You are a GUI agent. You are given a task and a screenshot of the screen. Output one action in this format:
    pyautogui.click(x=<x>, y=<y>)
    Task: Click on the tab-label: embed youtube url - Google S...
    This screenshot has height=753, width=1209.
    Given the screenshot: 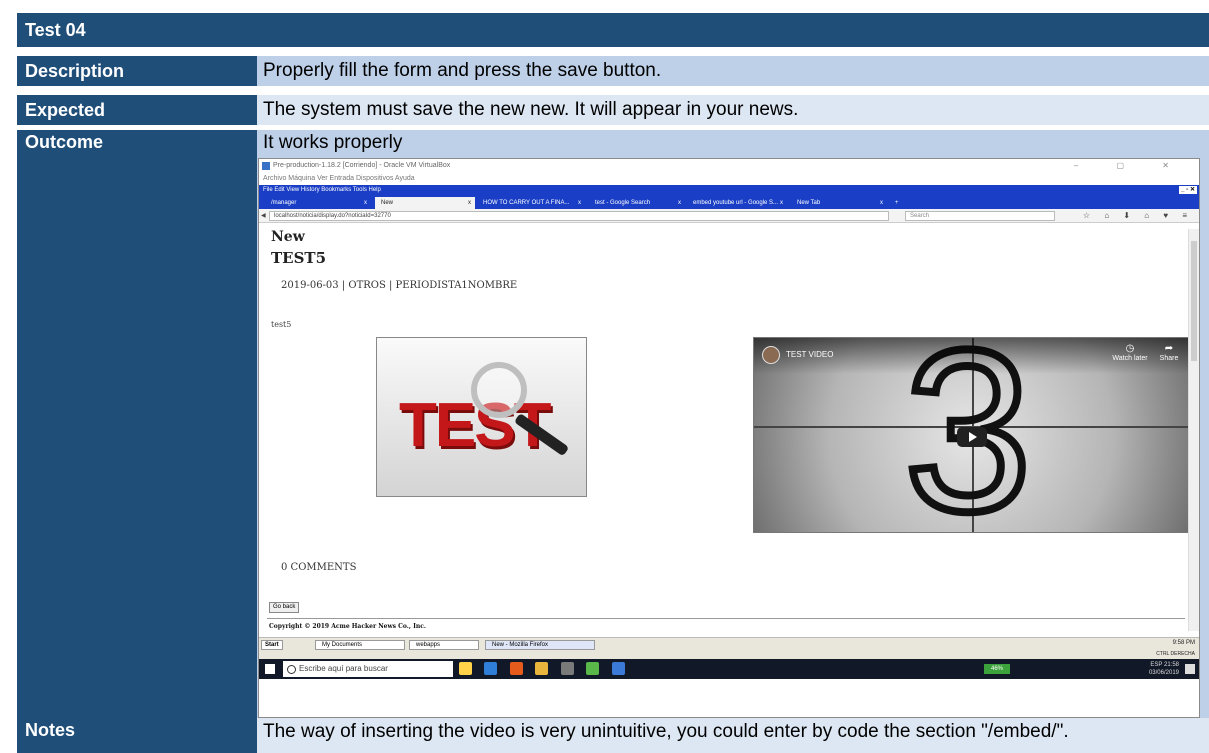 What is the action you would take?
    pyautogui.click(x=736, y=203)
    